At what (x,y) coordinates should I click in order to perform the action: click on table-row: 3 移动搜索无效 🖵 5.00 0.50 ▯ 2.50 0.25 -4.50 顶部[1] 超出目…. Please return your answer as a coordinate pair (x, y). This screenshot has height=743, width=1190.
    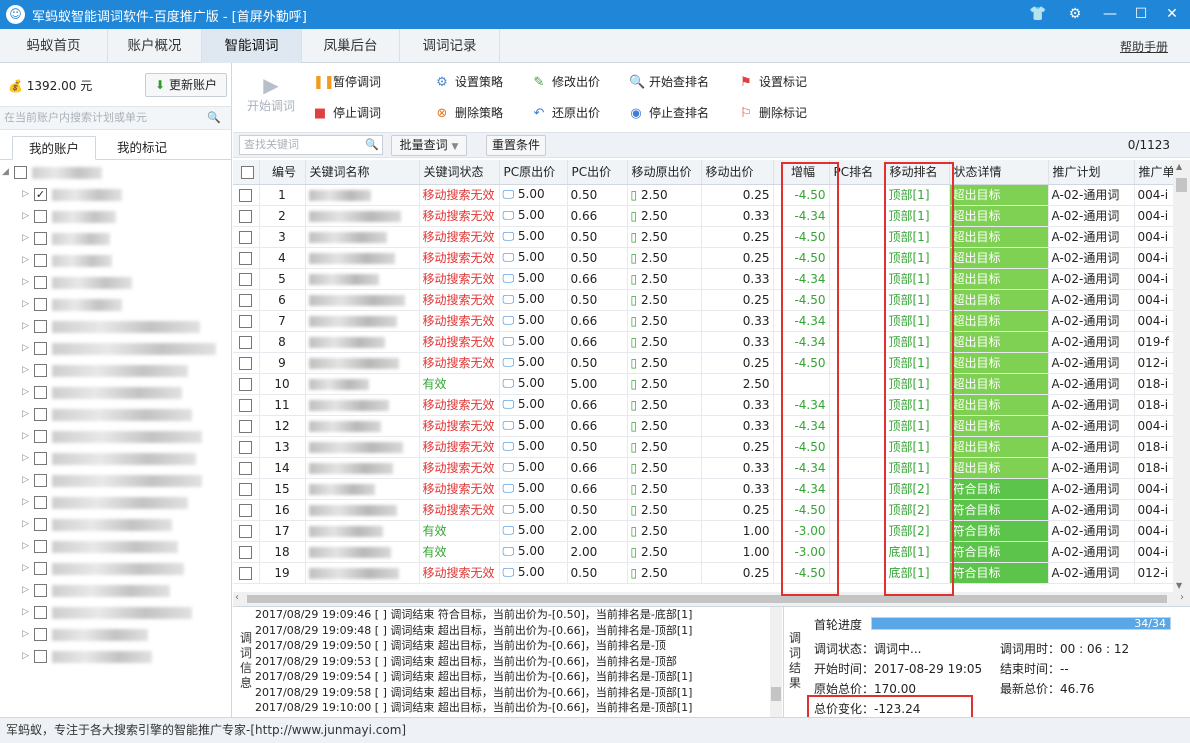
    Looking at the image, I should click on (703, 237).